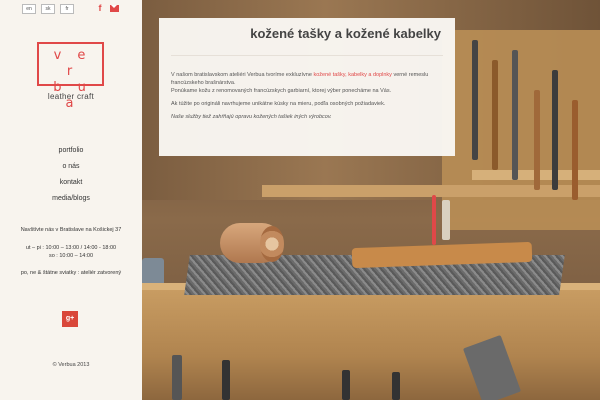 This screenshot has height=400, width=600. I want to click on hours-weekdays: ut – pi : 10:00 – 13:00 / 14:00 - 18:00, so click(71, 248).